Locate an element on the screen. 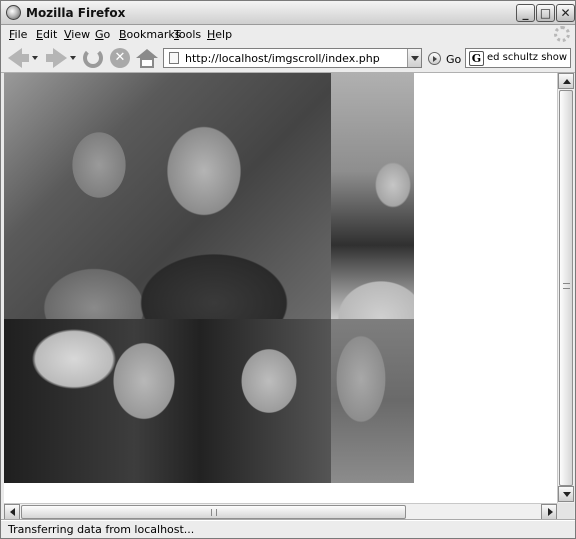  title-bar: Mozilla Firefox _ □ ✕ is located at coordinates (288, 13).